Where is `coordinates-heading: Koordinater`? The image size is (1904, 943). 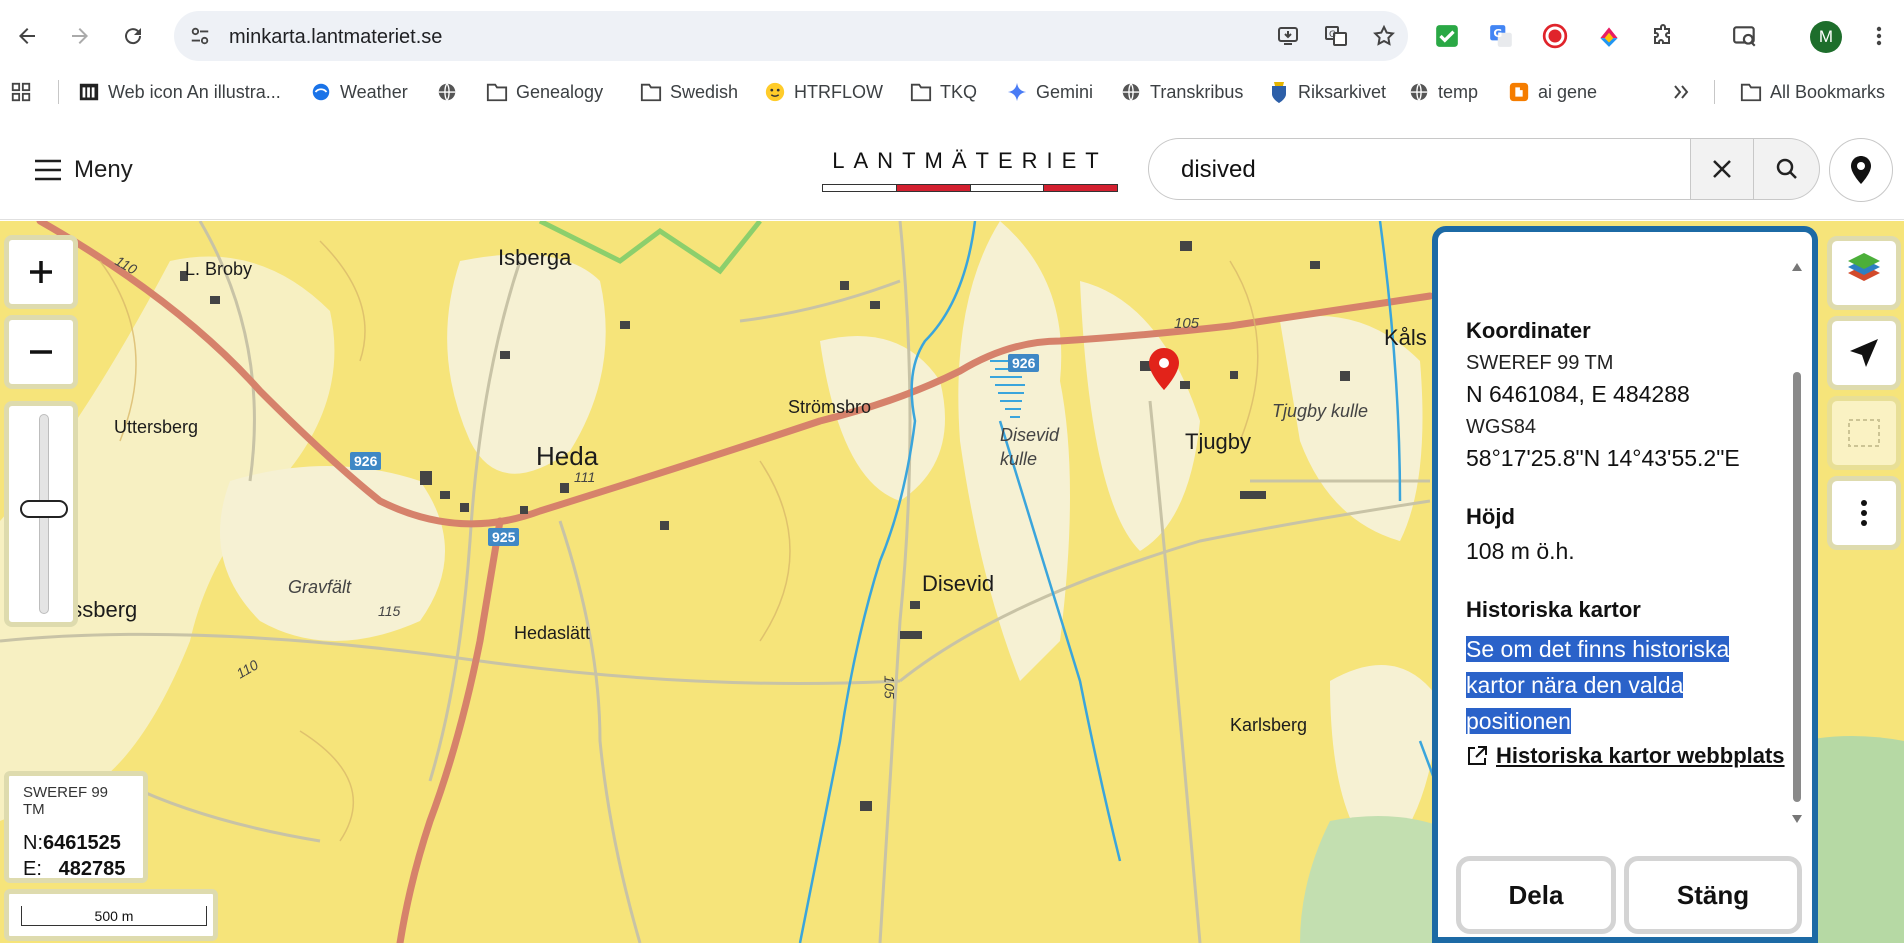 coordinates-heading: Koordinater is located at coordinates (1528, 330).